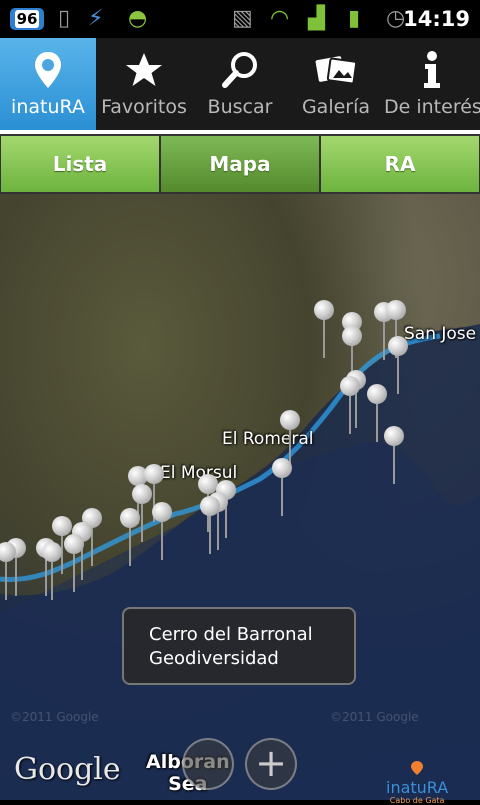  What do you see at coordinates (316, 18) in the screenshot?
I see `signal-icon: ▟` at bounding box center [316, 18].